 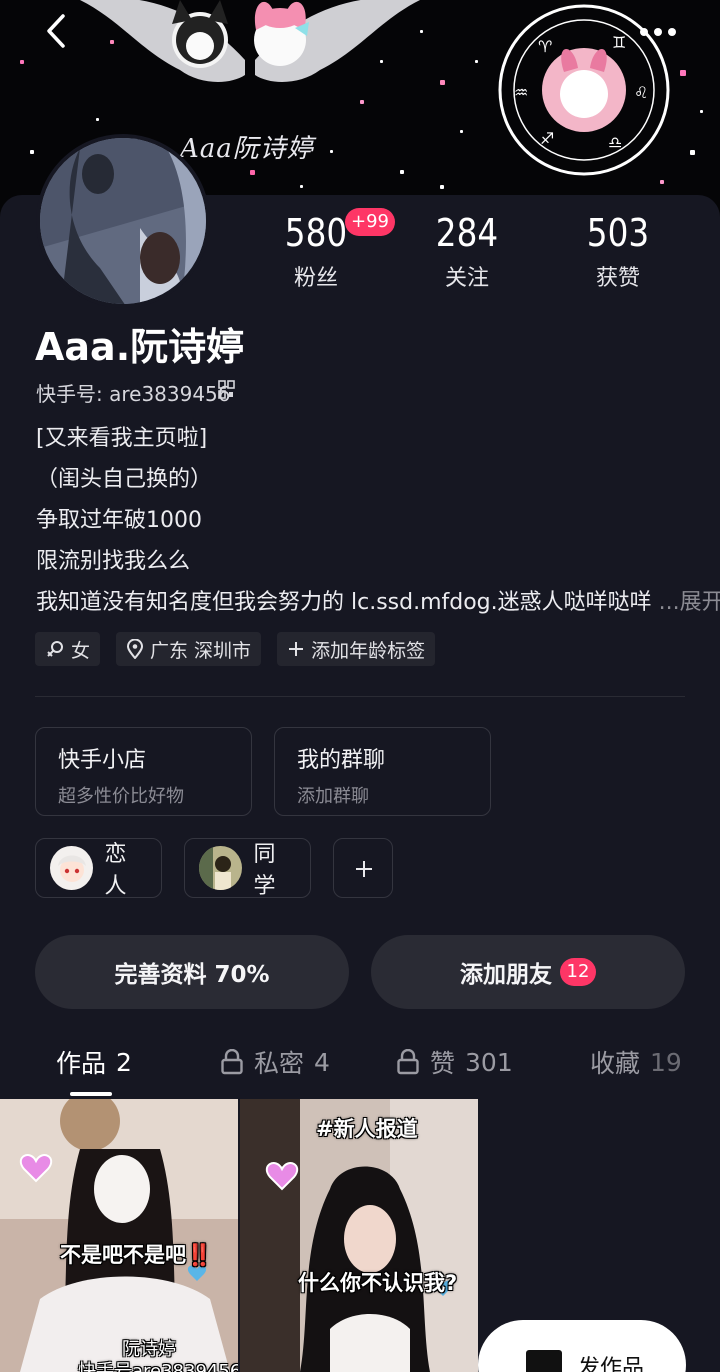 What do you see at coordinates (618, 233) in the screenshot?
I see `stat-likes-value: 503` at bounding box center [618, 233].